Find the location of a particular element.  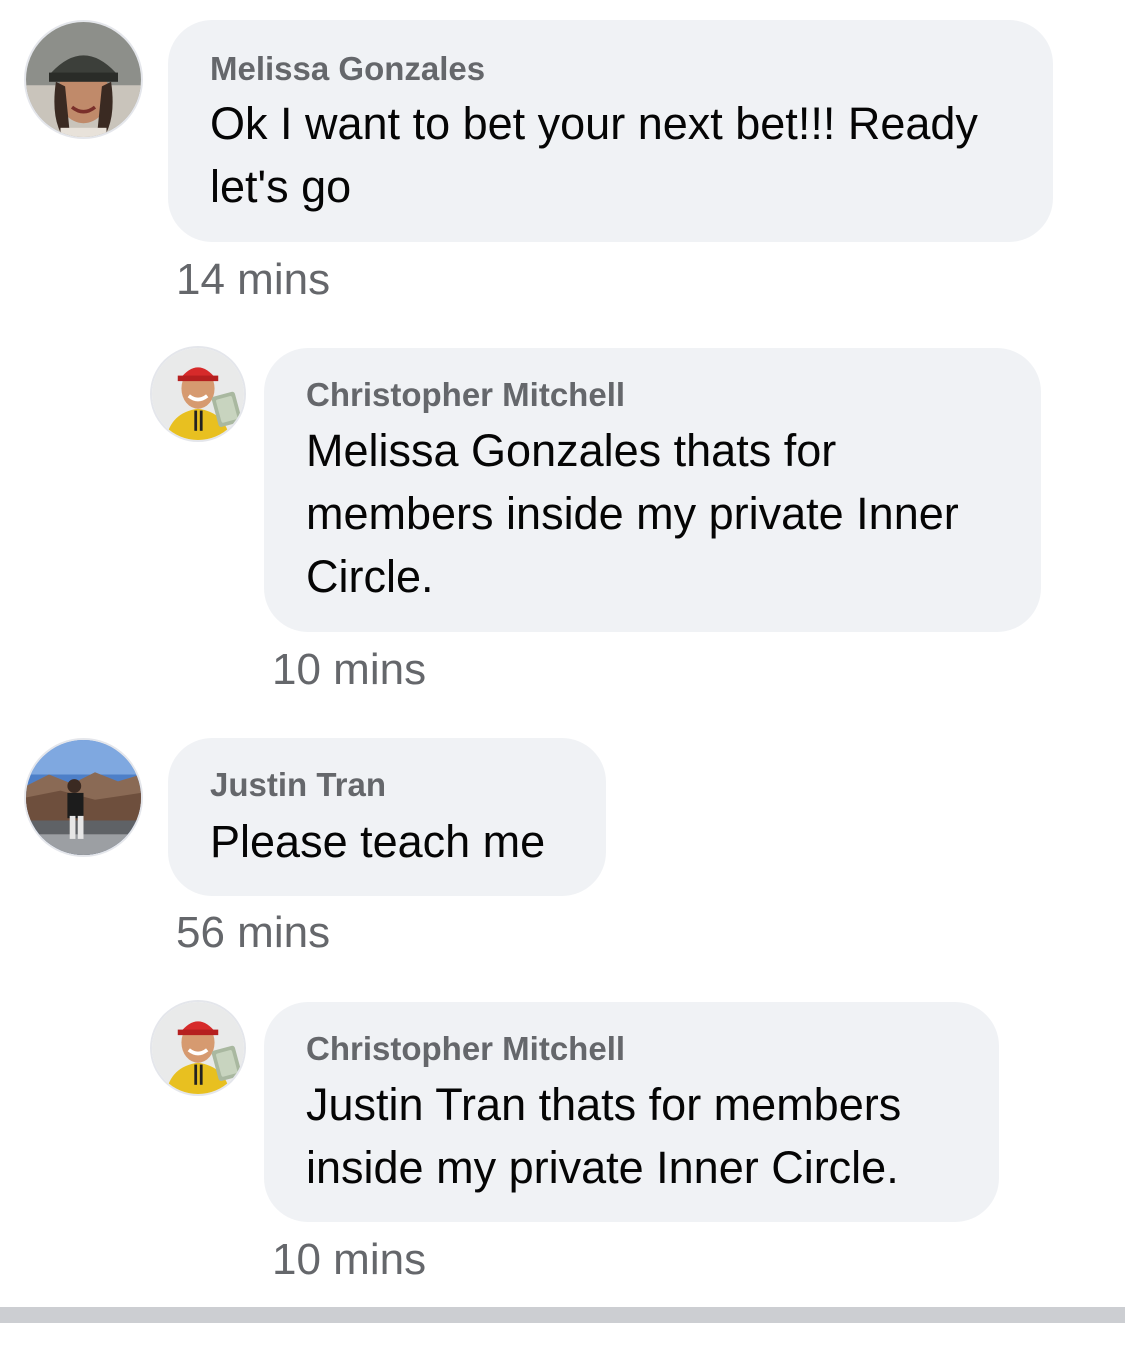

reply-author: Christopher Mitchell is located at coordinates (465, 1049).